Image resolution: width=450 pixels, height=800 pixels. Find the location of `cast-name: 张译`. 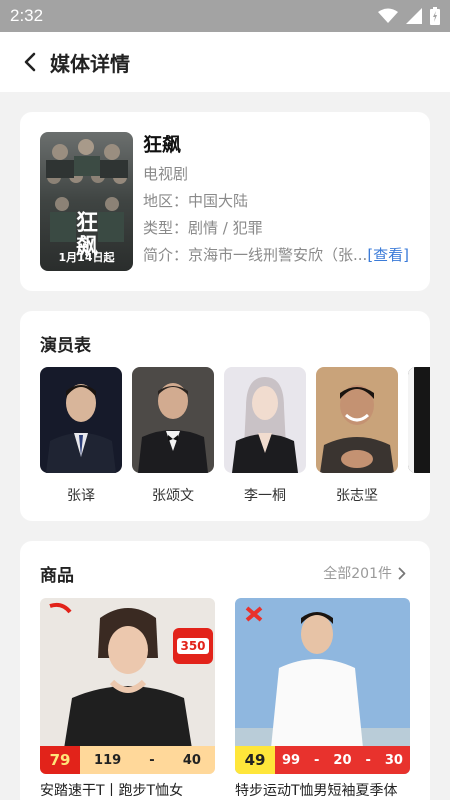

cast-name: 张译 is located at coordinates (81, 496).